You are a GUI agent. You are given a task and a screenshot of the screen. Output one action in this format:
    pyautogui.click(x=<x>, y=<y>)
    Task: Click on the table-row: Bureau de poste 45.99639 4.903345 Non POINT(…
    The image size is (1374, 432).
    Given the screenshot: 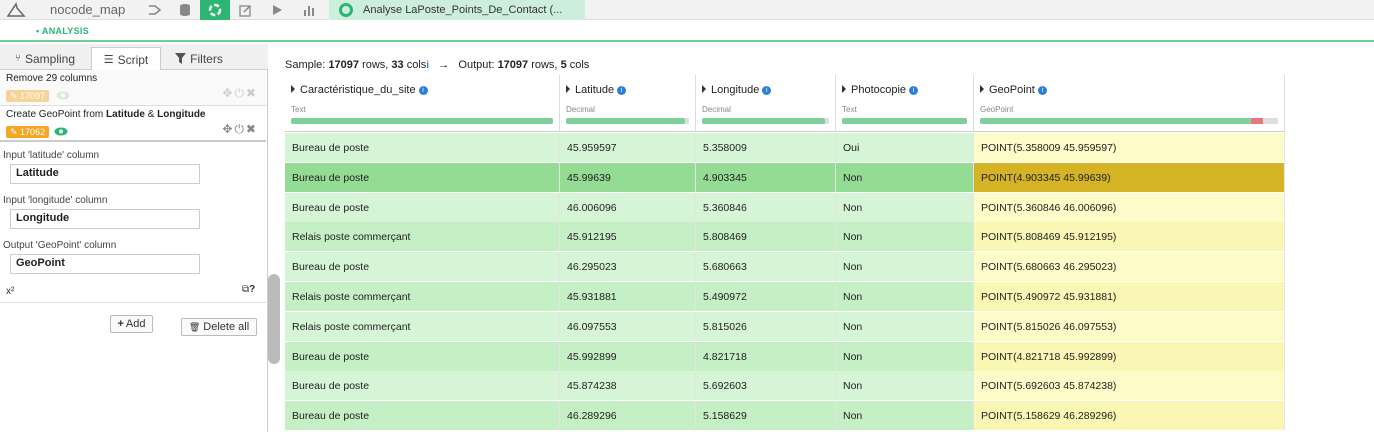 What is the action you would take?
    pyautogui.click(x=788, y=177)
    